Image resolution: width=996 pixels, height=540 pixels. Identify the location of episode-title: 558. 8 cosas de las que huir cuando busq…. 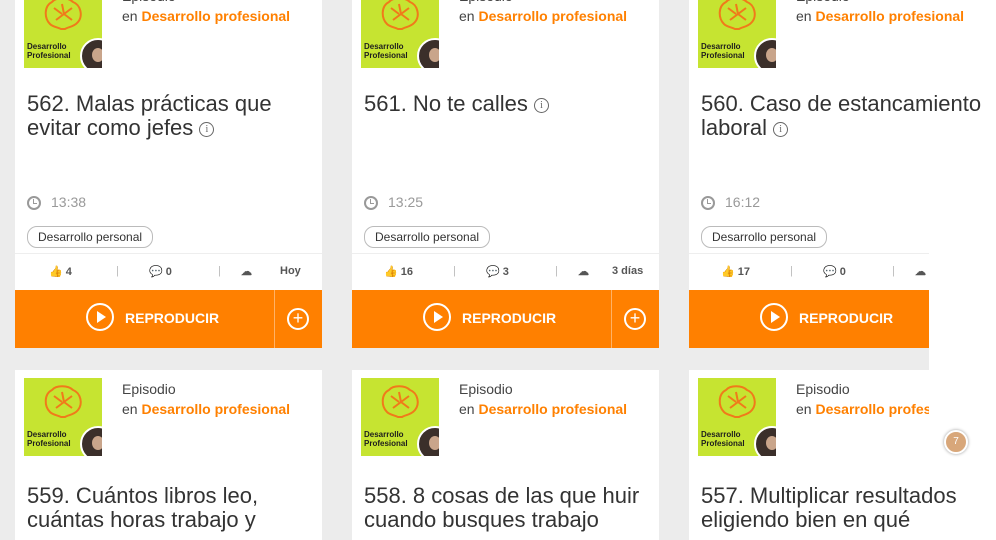
(509, 508).